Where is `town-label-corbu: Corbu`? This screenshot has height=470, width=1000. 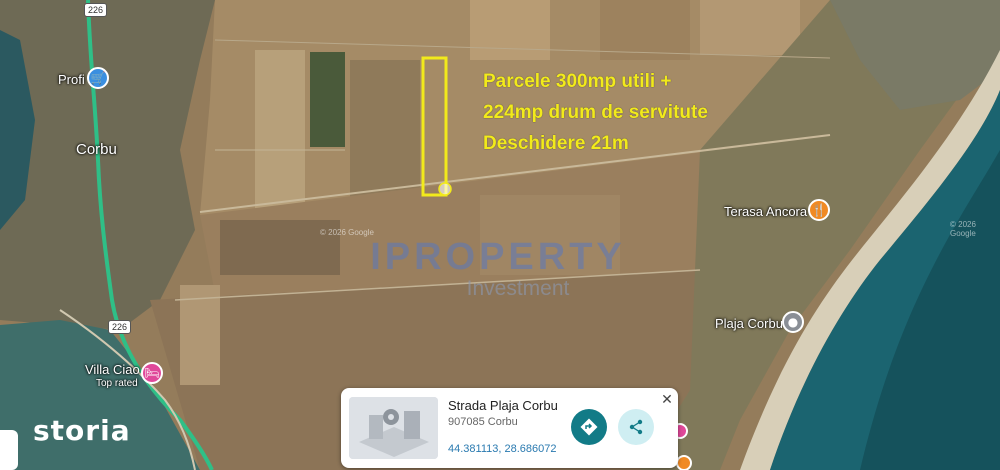 town-label-corbu: Corbu is located at coordinates (96, 149).